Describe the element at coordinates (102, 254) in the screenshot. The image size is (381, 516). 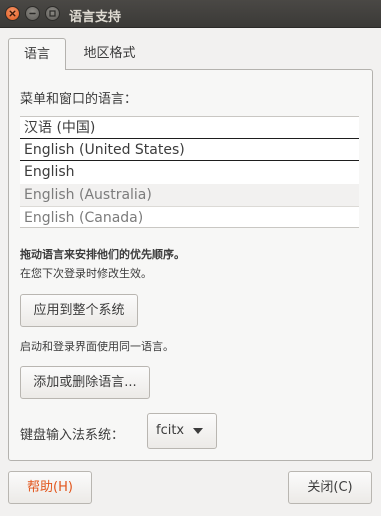
I see `drag-hint: 拖动语言来安排他们的优先顺序。` at that location.